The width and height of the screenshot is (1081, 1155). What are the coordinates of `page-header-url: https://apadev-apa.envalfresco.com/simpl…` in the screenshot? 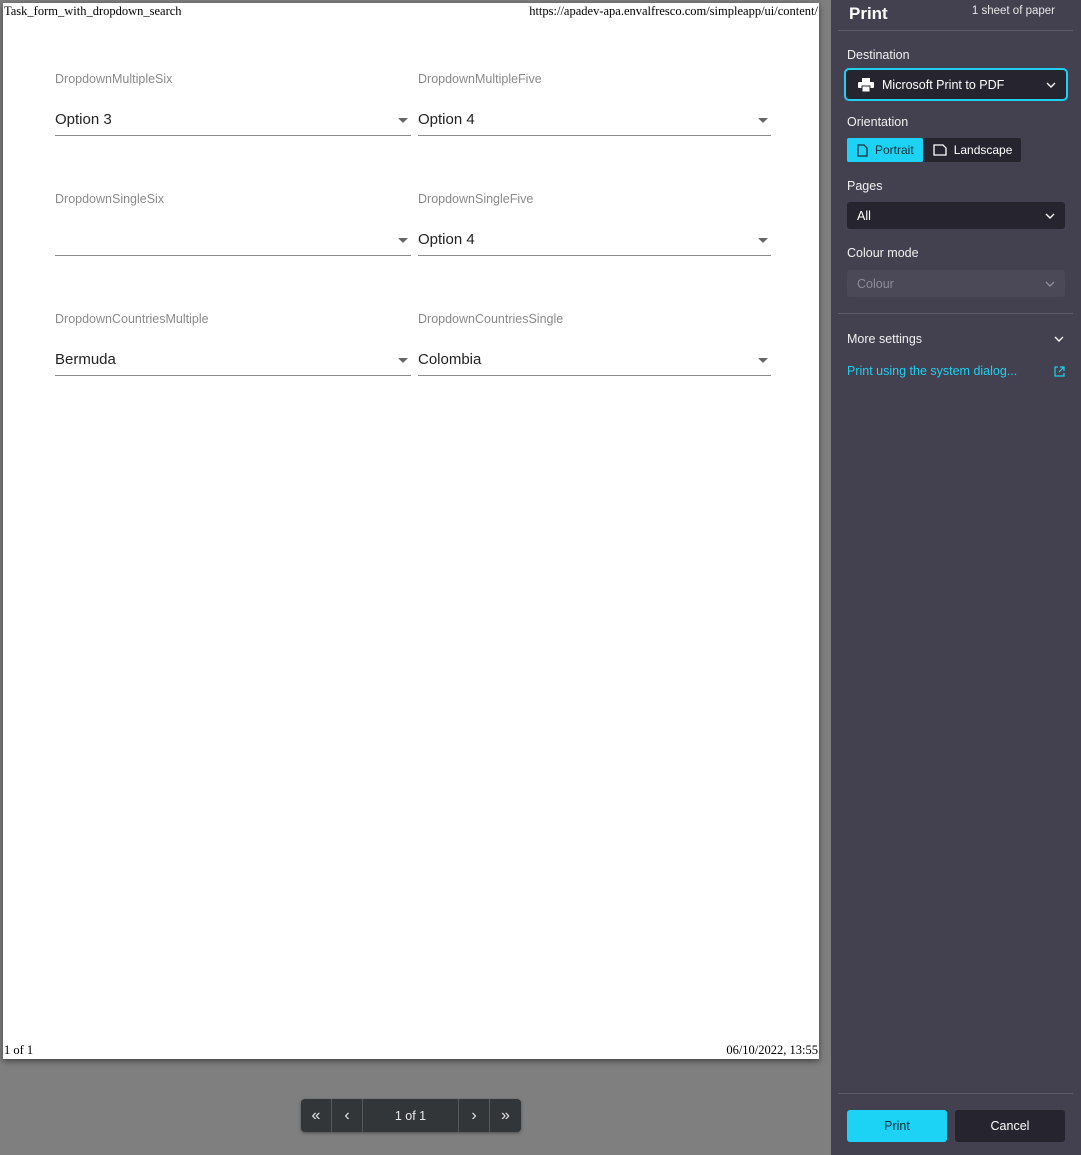 It's located at (673, 11).